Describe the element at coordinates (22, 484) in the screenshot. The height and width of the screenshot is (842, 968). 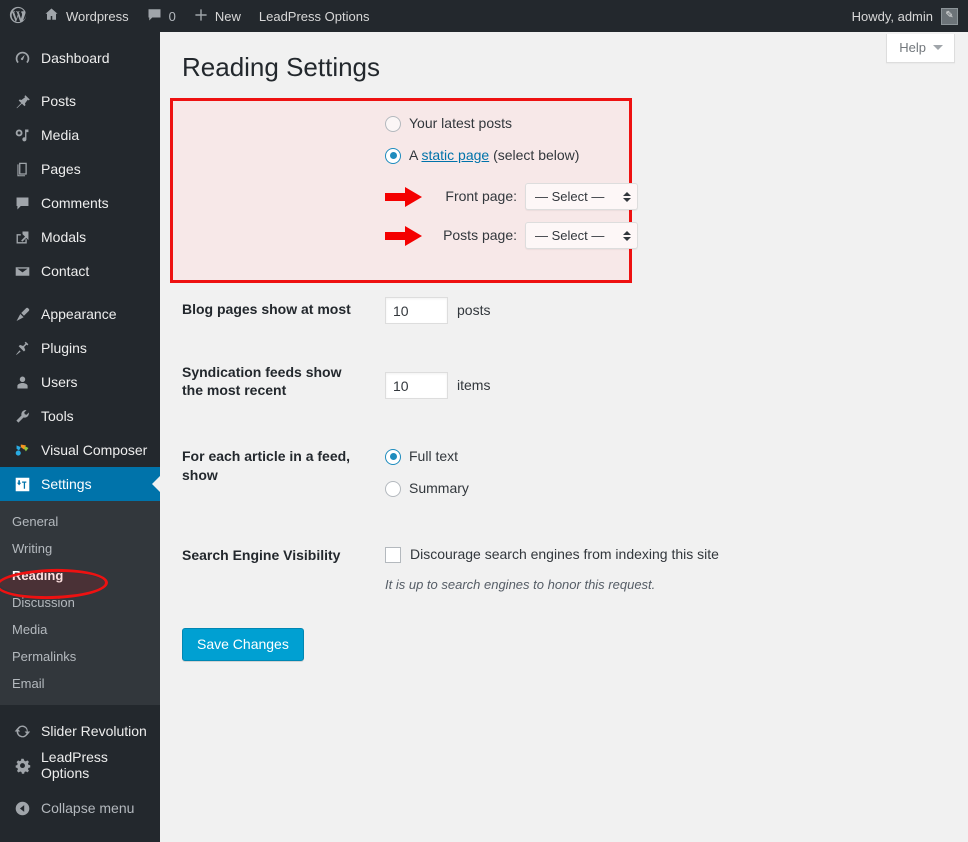
I see `settings-sliders-icon` at that location.